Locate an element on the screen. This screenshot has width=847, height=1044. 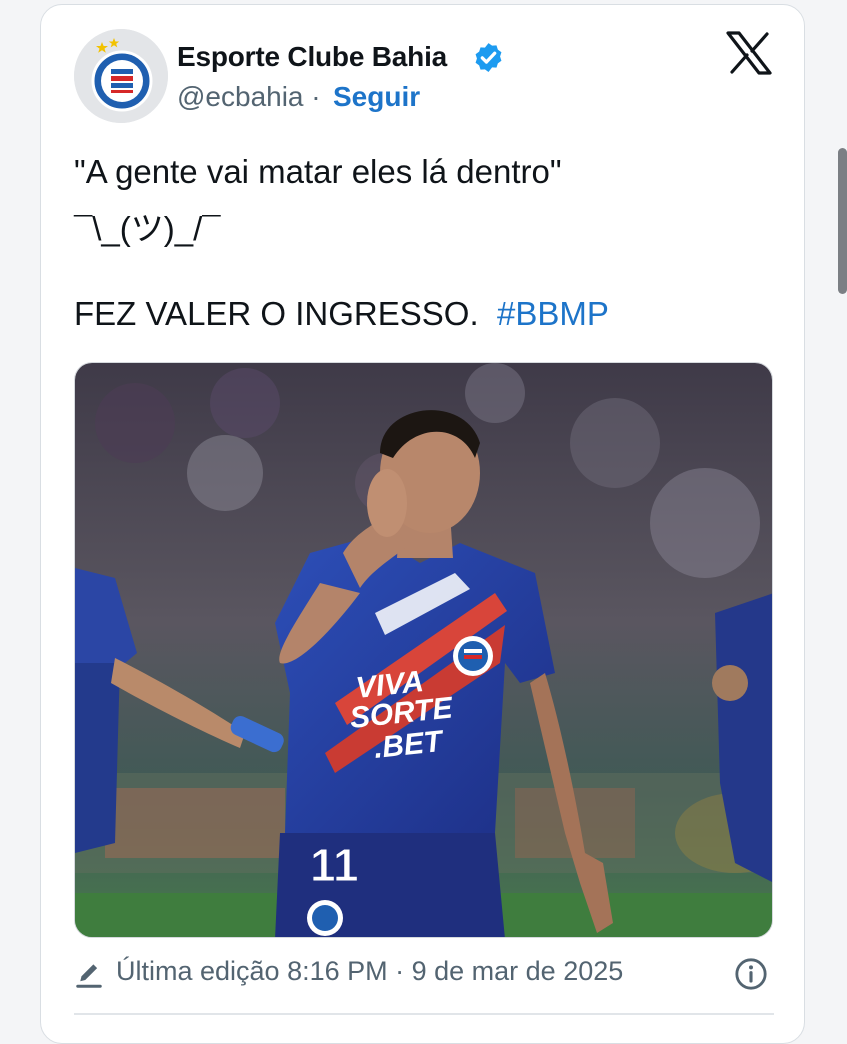
verified-badge-icon is located at coordinates (488, 57).